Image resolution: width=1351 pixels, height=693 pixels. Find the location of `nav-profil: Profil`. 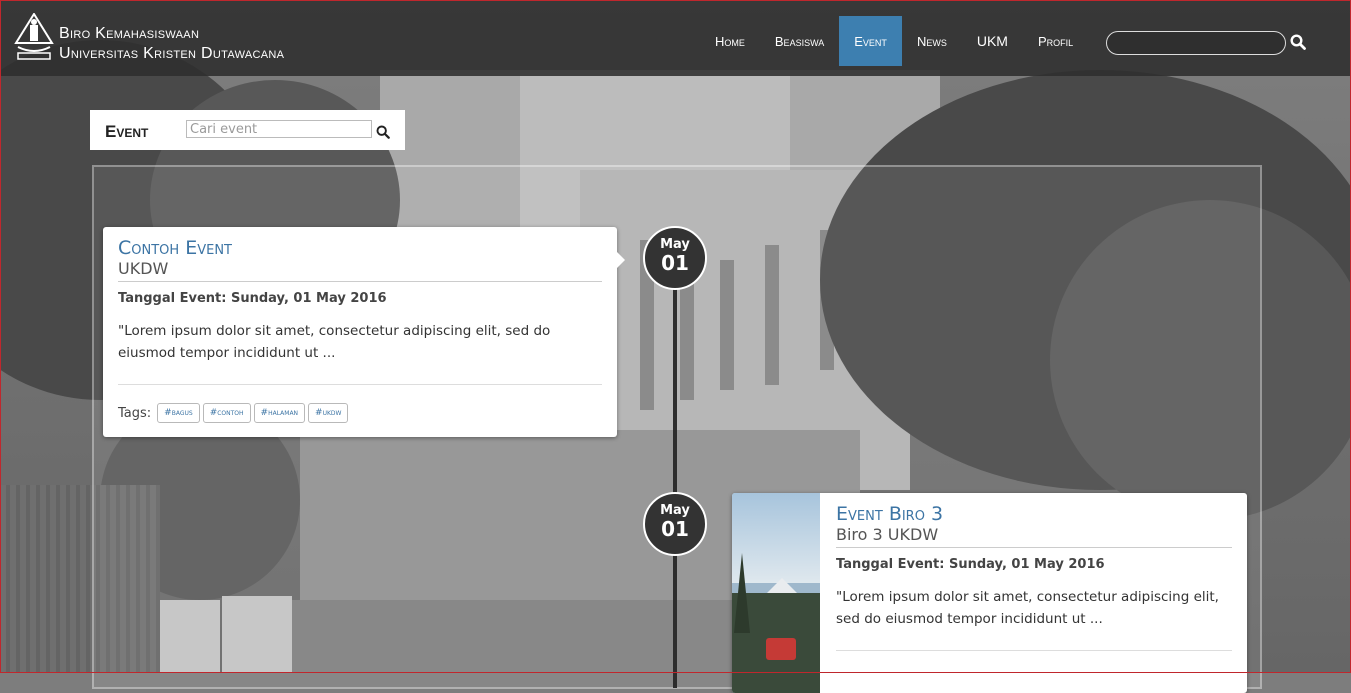

nav-profil: Profil is located at coordinates (1055, 41).